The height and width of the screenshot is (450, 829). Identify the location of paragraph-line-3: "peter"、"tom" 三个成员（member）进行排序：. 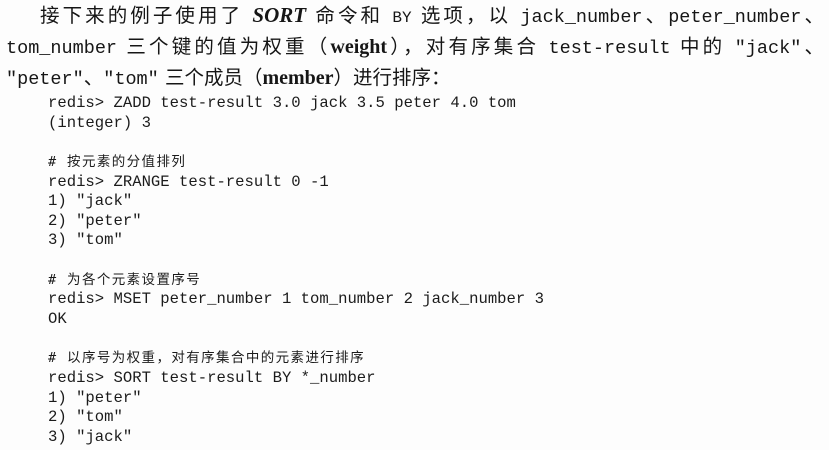
(415, 77).